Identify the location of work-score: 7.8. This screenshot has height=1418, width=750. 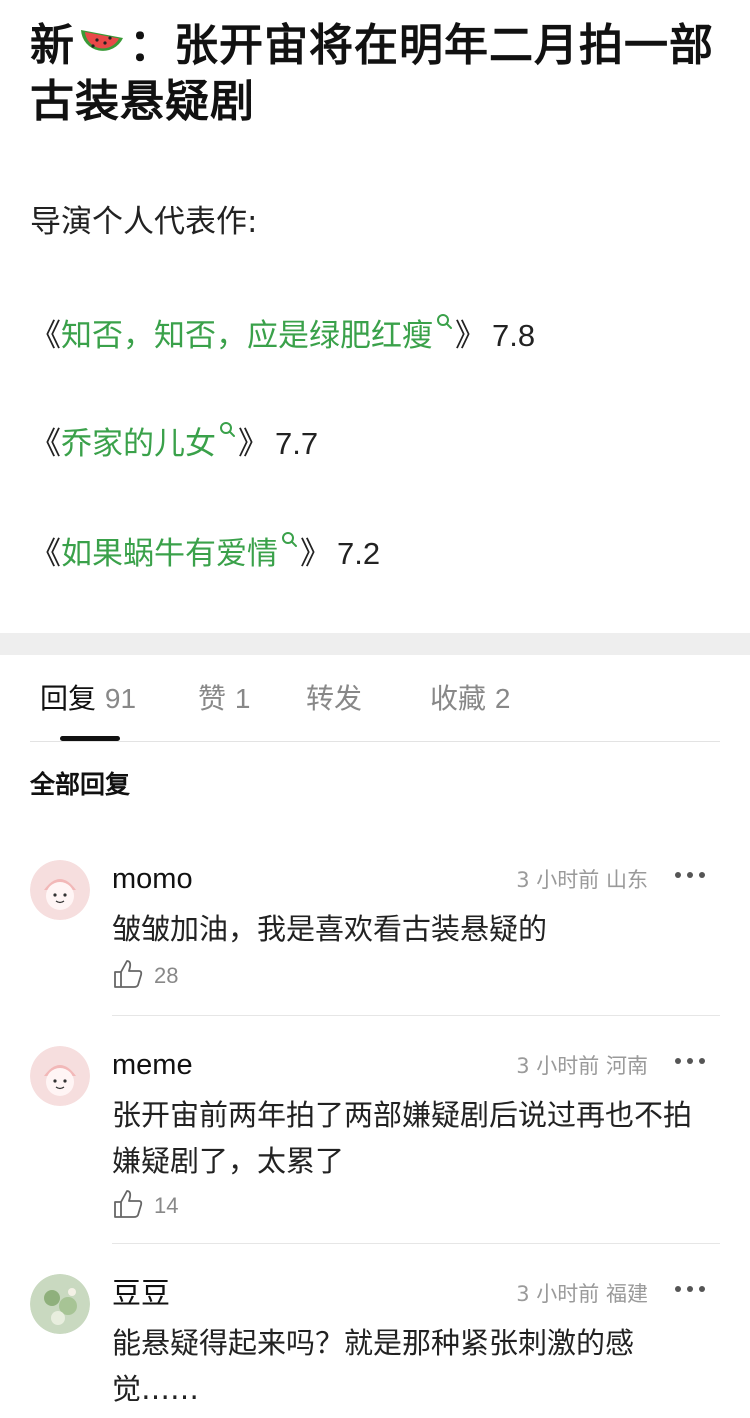
(514, 335).